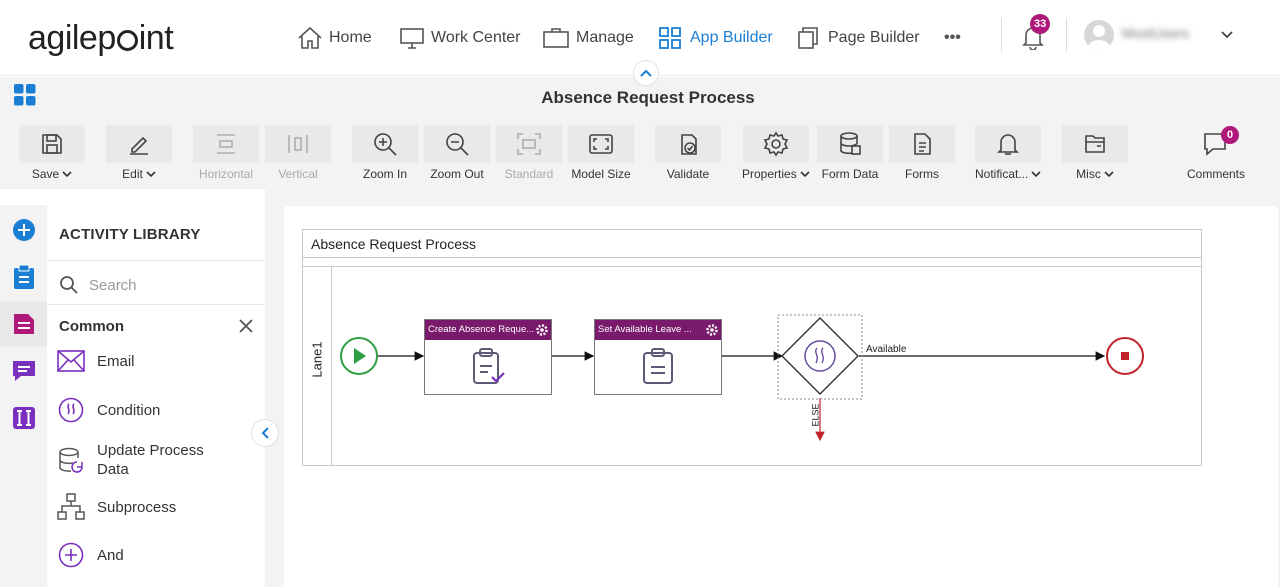 The width and height of the screenshot is (1280, 587). I want to click on library-item-condition: Condition, so click(137, 410).